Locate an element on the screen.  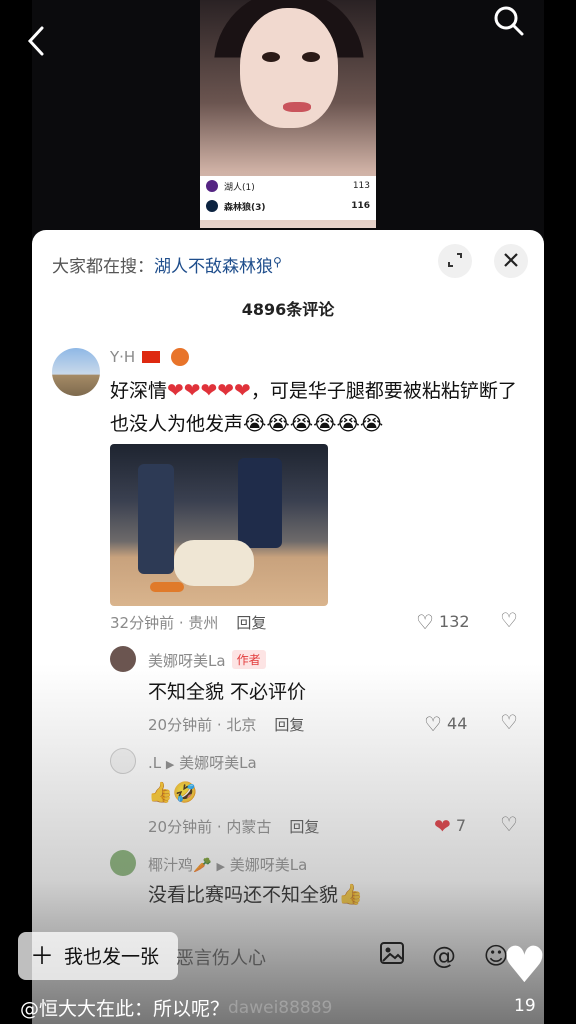
wolves-logo-icon is located at coordinates (212, 206).